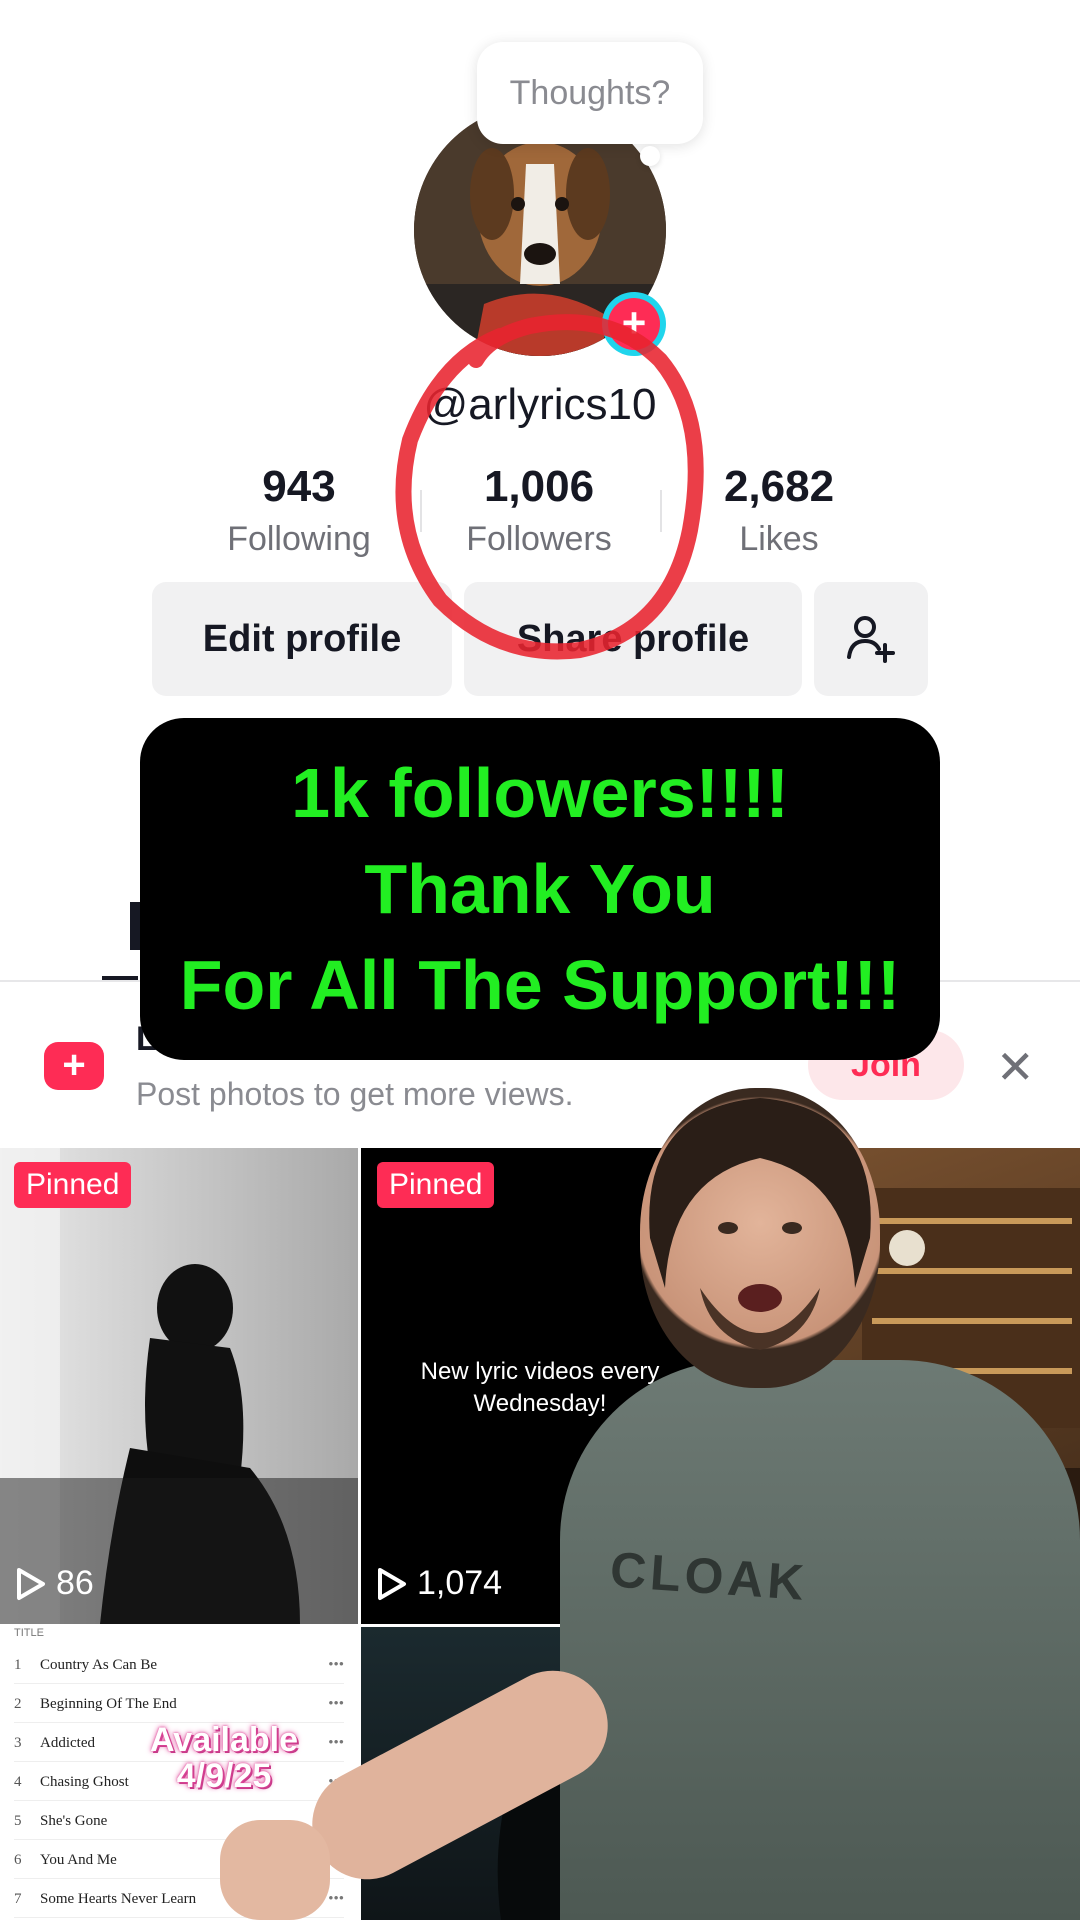 The height and width of the screenshot is (1920, 1080). What do you see at coordinates (275, 1870) in the screenshot?
I see `person-fist` at bounding box center [275, 1870].